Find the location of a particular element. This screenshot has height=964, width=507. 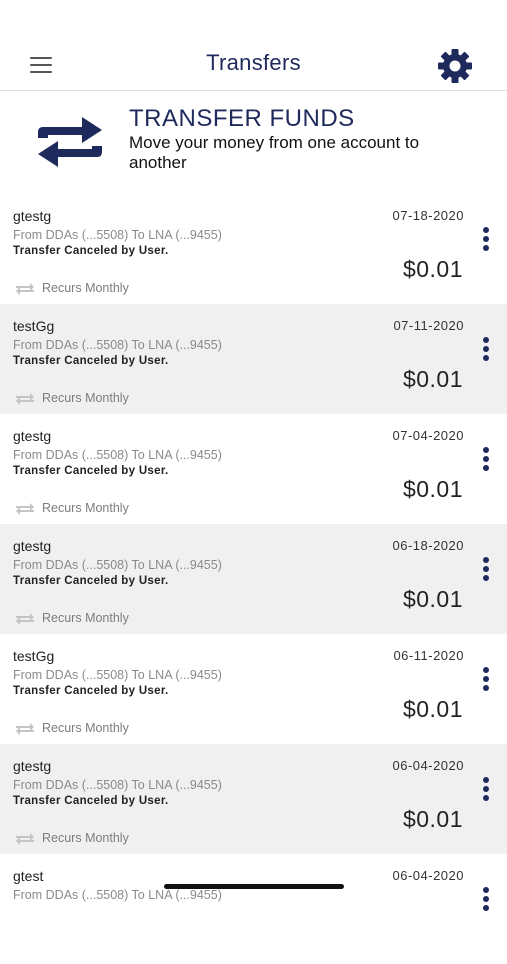

gear-icon is located at coordinates (455, 66).